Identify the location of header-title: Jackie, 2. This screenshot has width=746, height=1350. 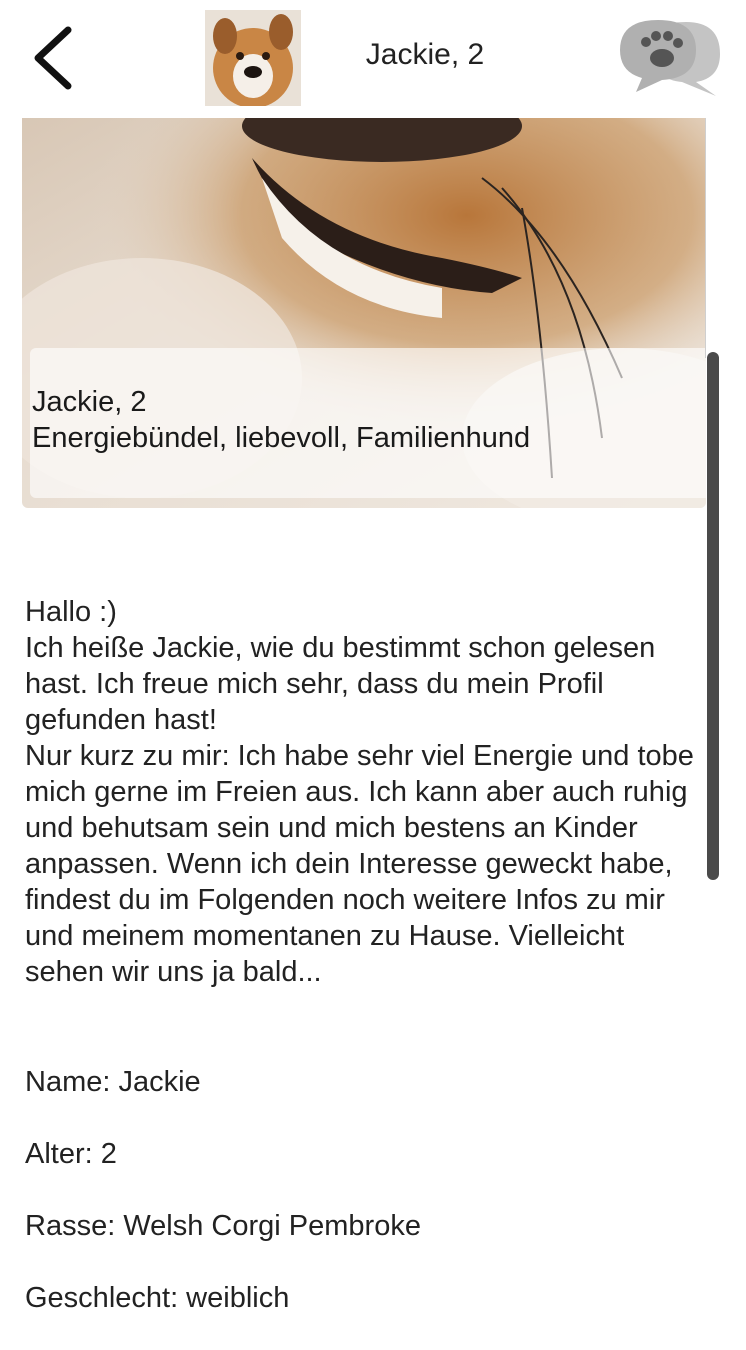
(425, 54).